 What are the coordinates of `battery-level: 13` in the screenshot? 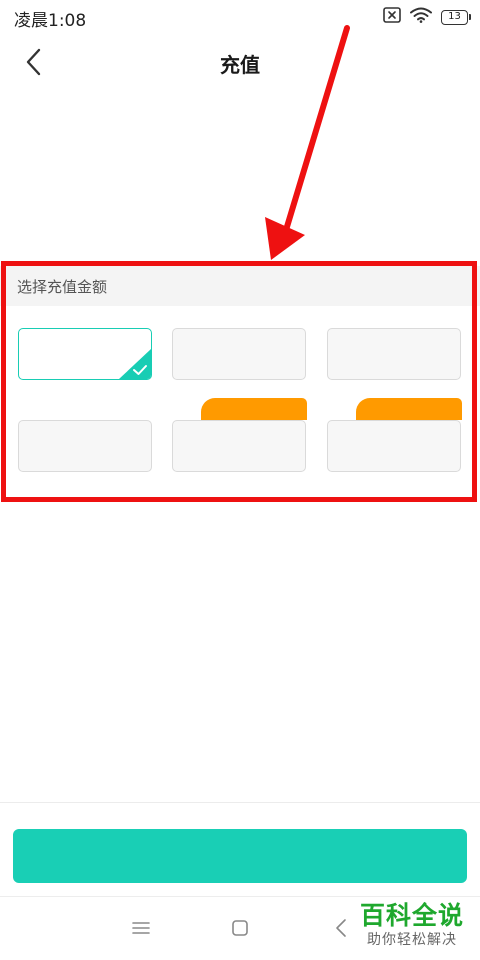 It's located at (454, 16).